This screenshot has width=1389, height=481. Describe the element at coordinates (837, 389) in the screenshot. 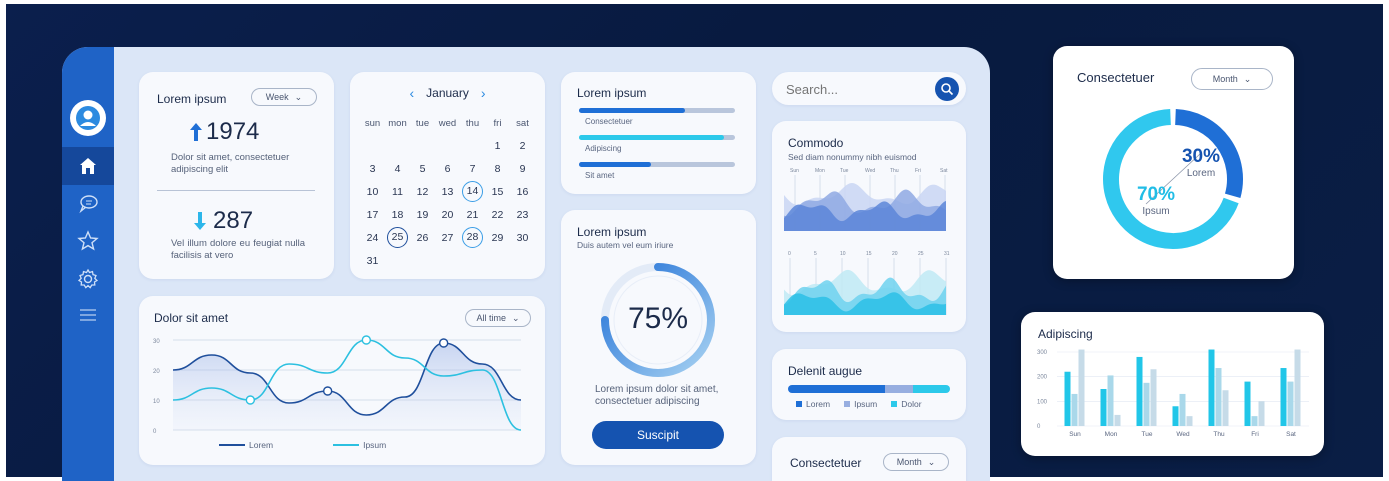

I see `segment-lorem` at that location.